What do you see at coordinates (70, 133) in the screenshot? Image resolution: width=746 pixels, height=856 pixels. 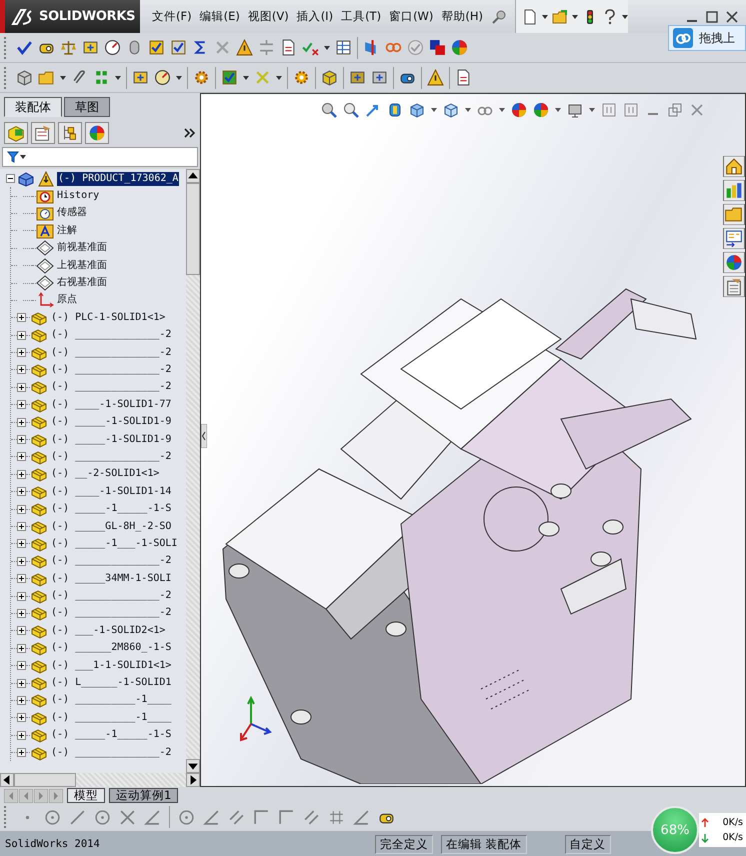 I see `configuration-icon` at bounding box center [70, 133].